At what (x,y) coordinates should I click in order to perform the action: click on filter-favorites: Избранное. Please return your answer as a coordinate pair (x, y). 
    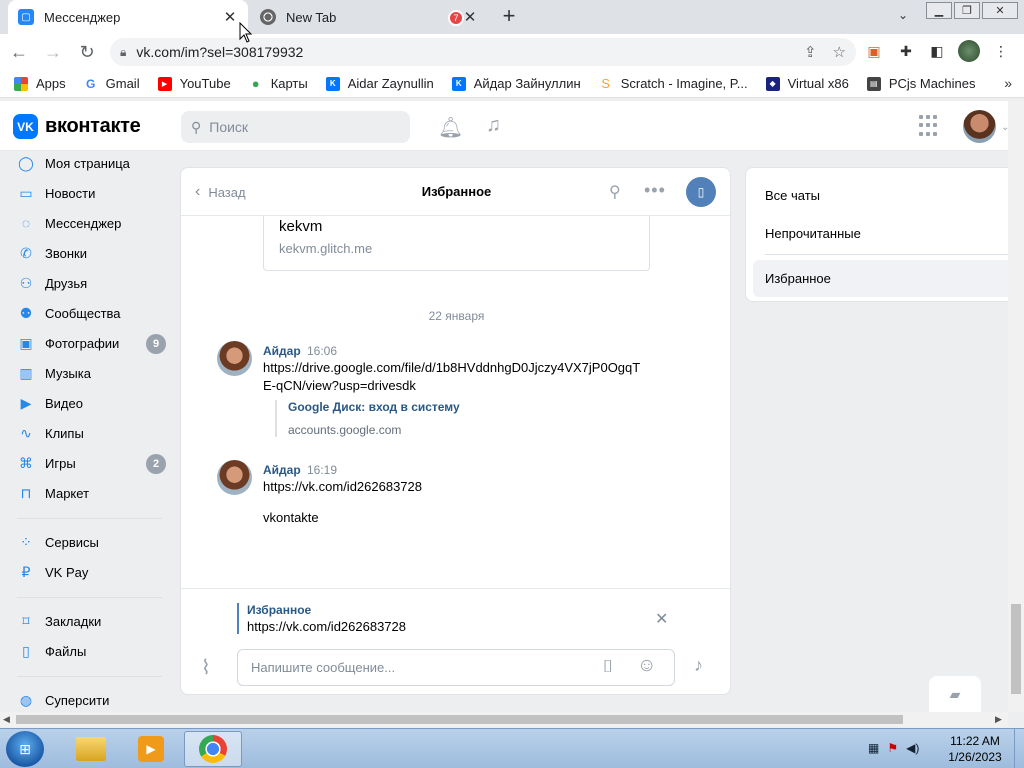
    Looking at the image, I should click on (798, 278).